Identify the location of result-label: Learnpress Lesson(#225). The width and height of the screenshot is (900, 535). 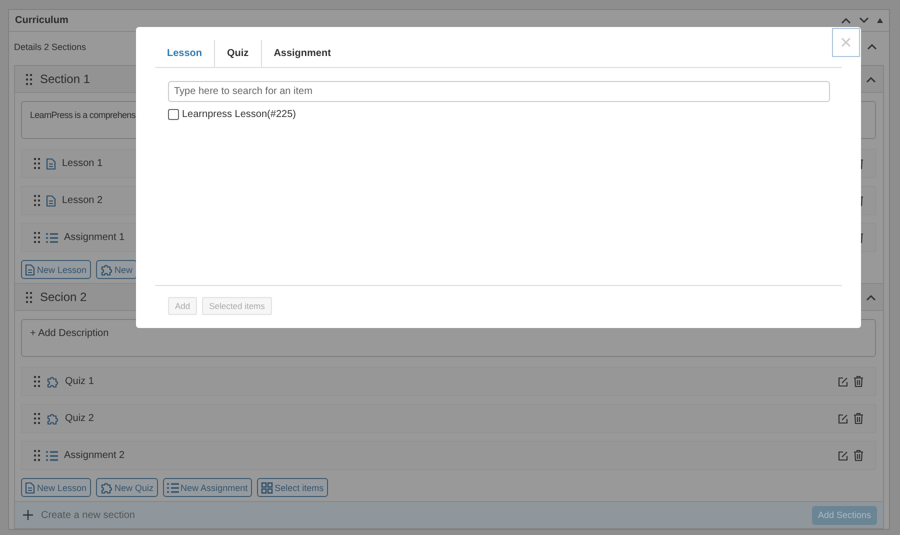
(239, 114).